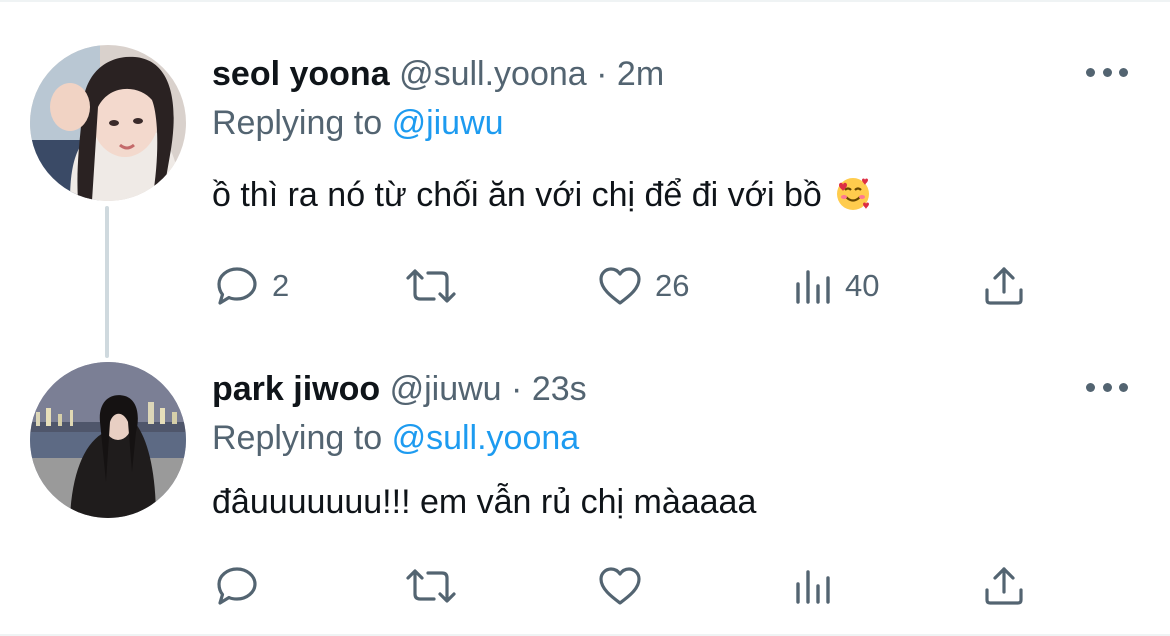  I want to click on reply-count: 2, so click(281, 285).